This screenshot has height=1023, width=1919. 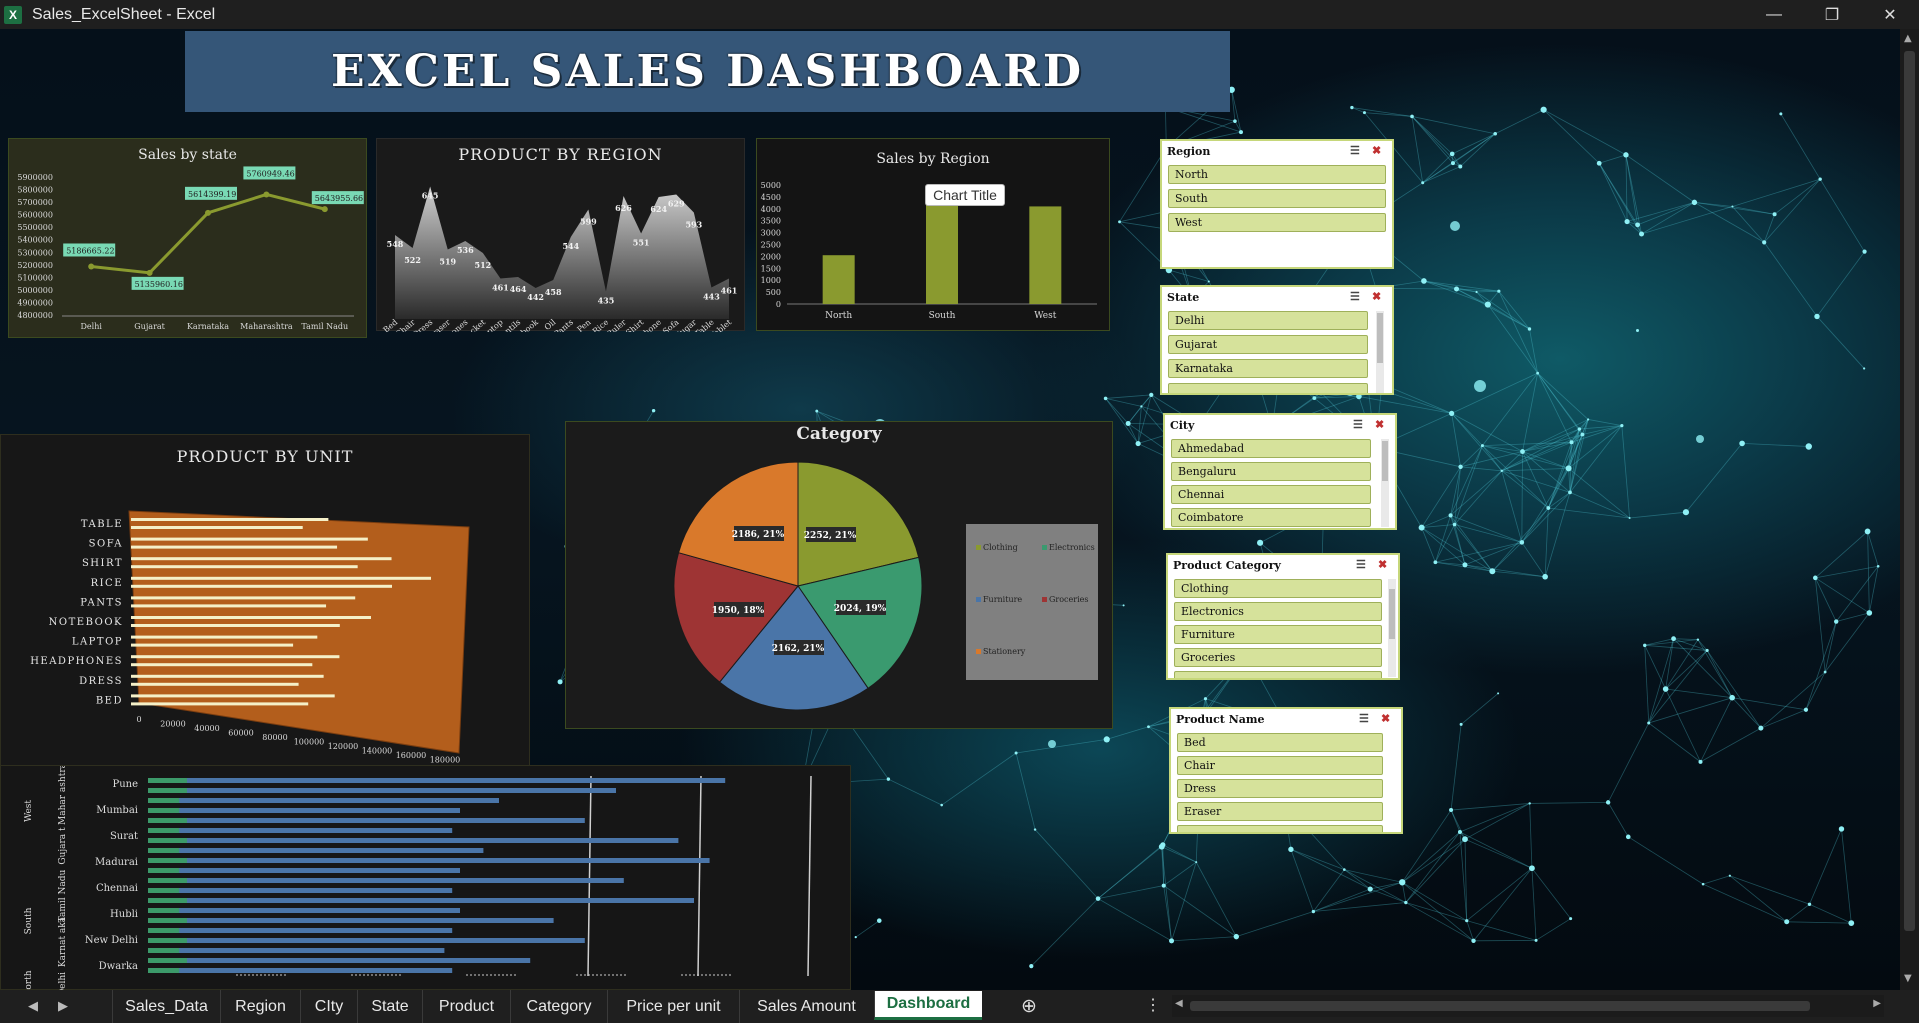 What do you see at coordinates (806, 1006) in the screenshot?
I see `tab-sales-amount: Sales Amount` at bounding box center [806, 1006].